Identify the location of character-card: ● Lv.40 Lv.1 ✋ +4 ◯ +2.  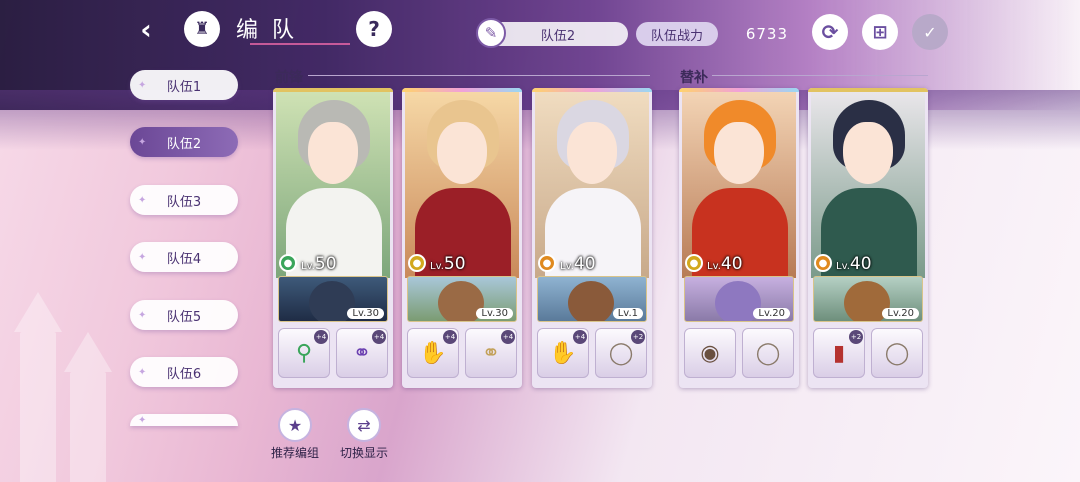
(592, 238).